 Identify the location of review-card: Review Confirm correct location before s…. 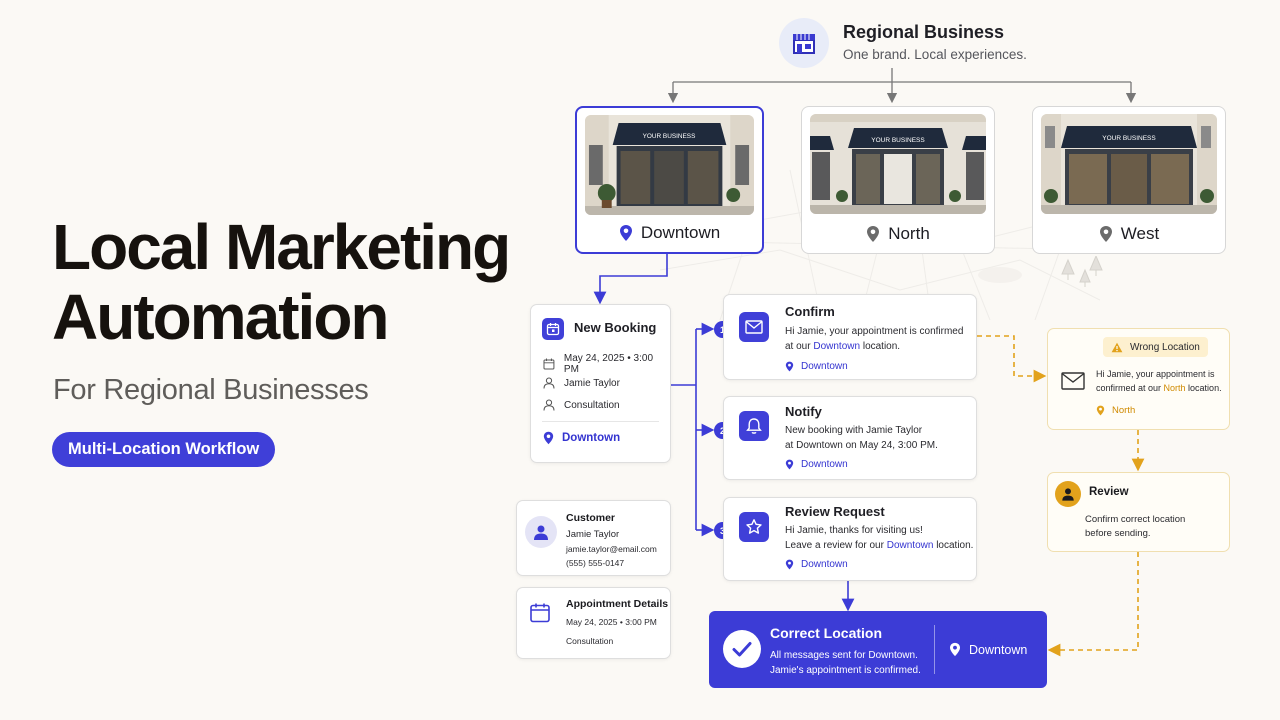
(1138, 512).